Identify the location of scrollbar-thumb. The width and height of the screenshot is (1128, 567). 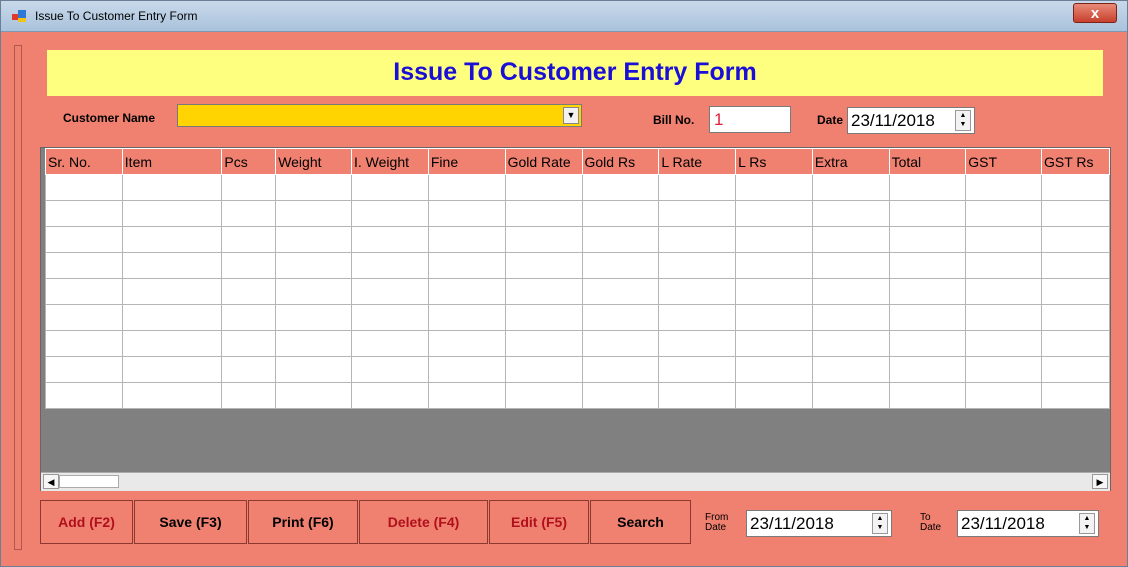
(89, 481).